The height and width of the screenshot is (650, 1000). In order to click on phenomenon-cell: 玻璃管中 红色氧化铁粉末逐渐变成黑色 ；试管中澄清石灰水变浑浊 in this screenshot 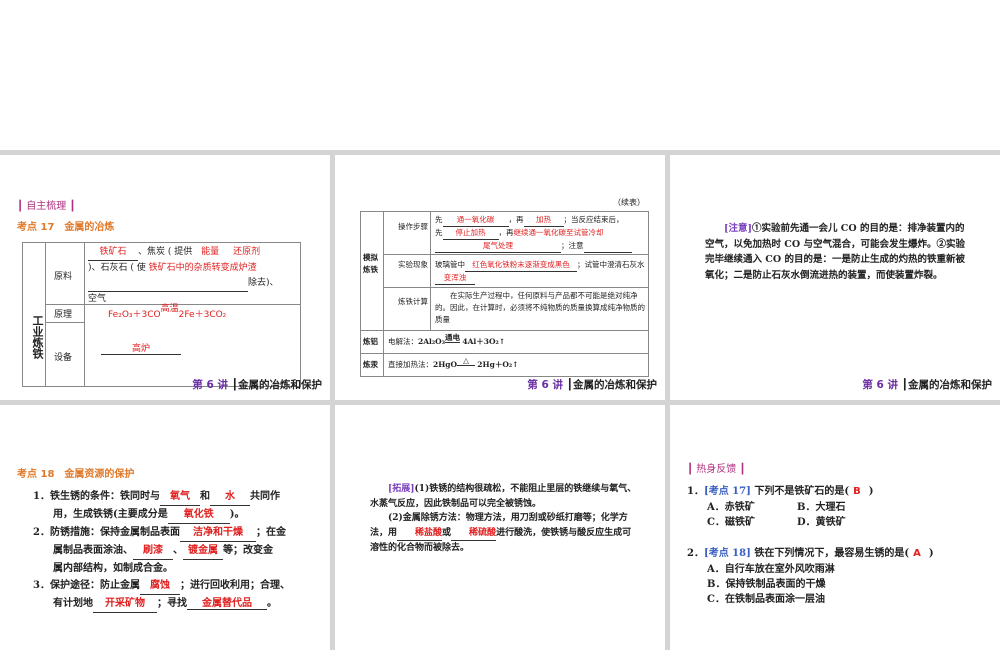, I will do `click(540, 271)`.